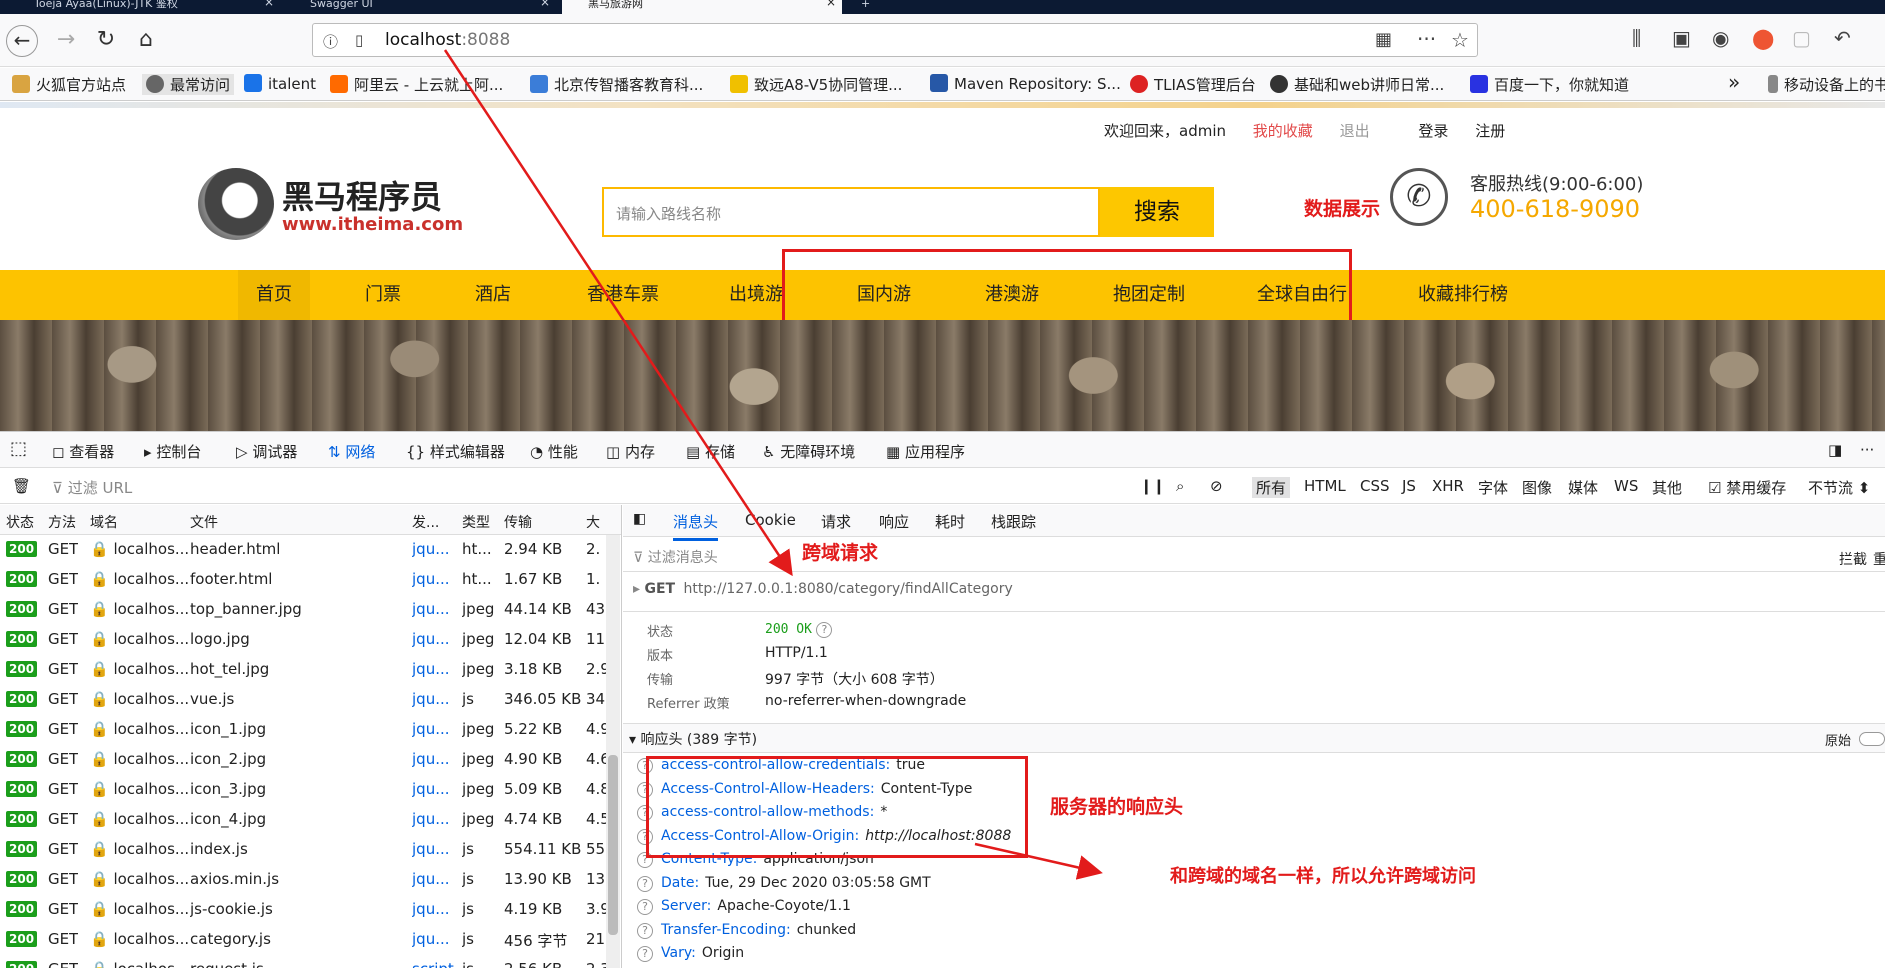 Image resolution: width=1885 pixels, height=968 pixels. Describe the element at coordinates (493, 295) in the screenshot. I see `menu-item: 酒店` at that location.